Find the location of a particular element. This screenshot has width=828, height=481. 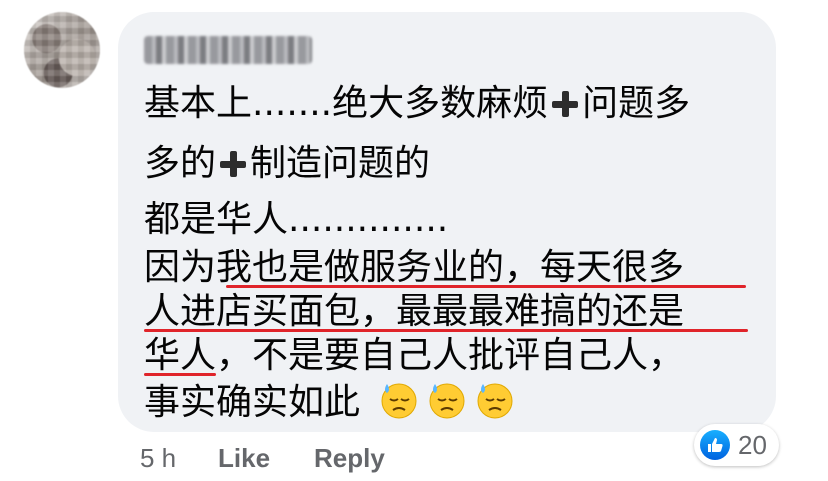

thumbs-up-icon is located at coordinates (715, 445).